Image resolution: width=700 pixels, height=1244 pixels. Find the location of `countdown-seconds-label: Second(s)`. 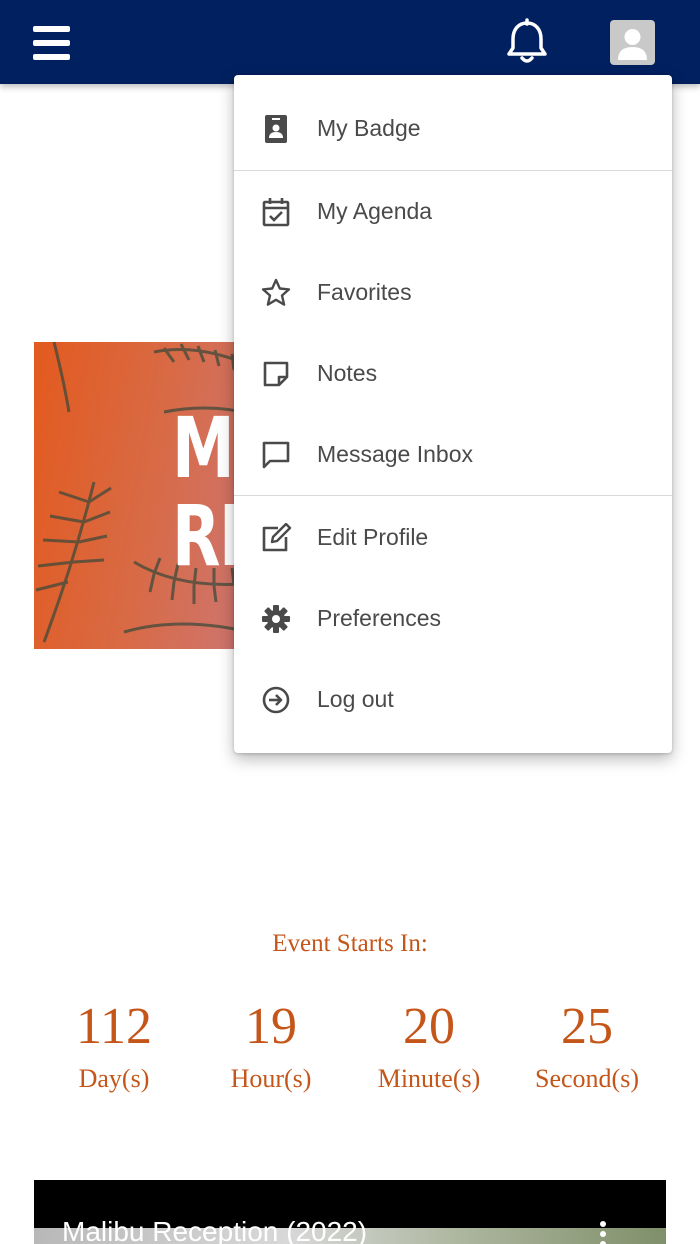

countdown-seconds-label: Second(s) is located at coordinates (587, 1078).